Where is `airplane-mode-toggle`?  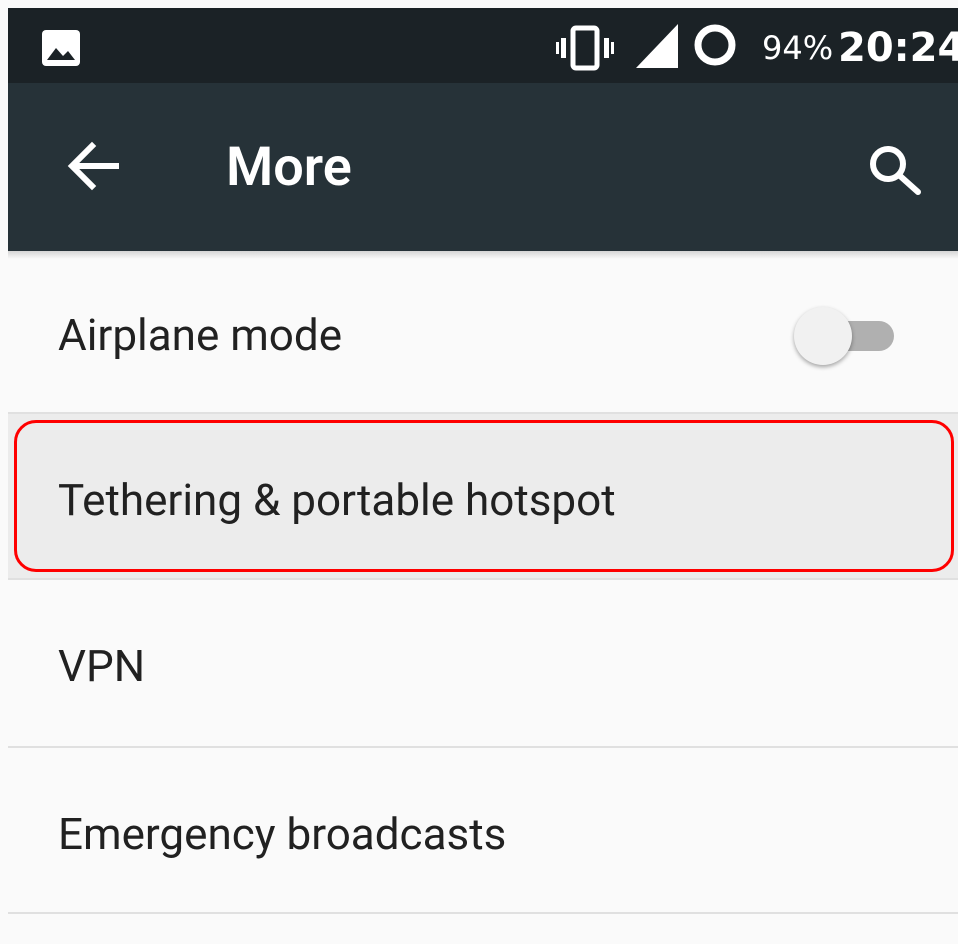 airplane-mode-toggle is located at coordinates (844, 335).